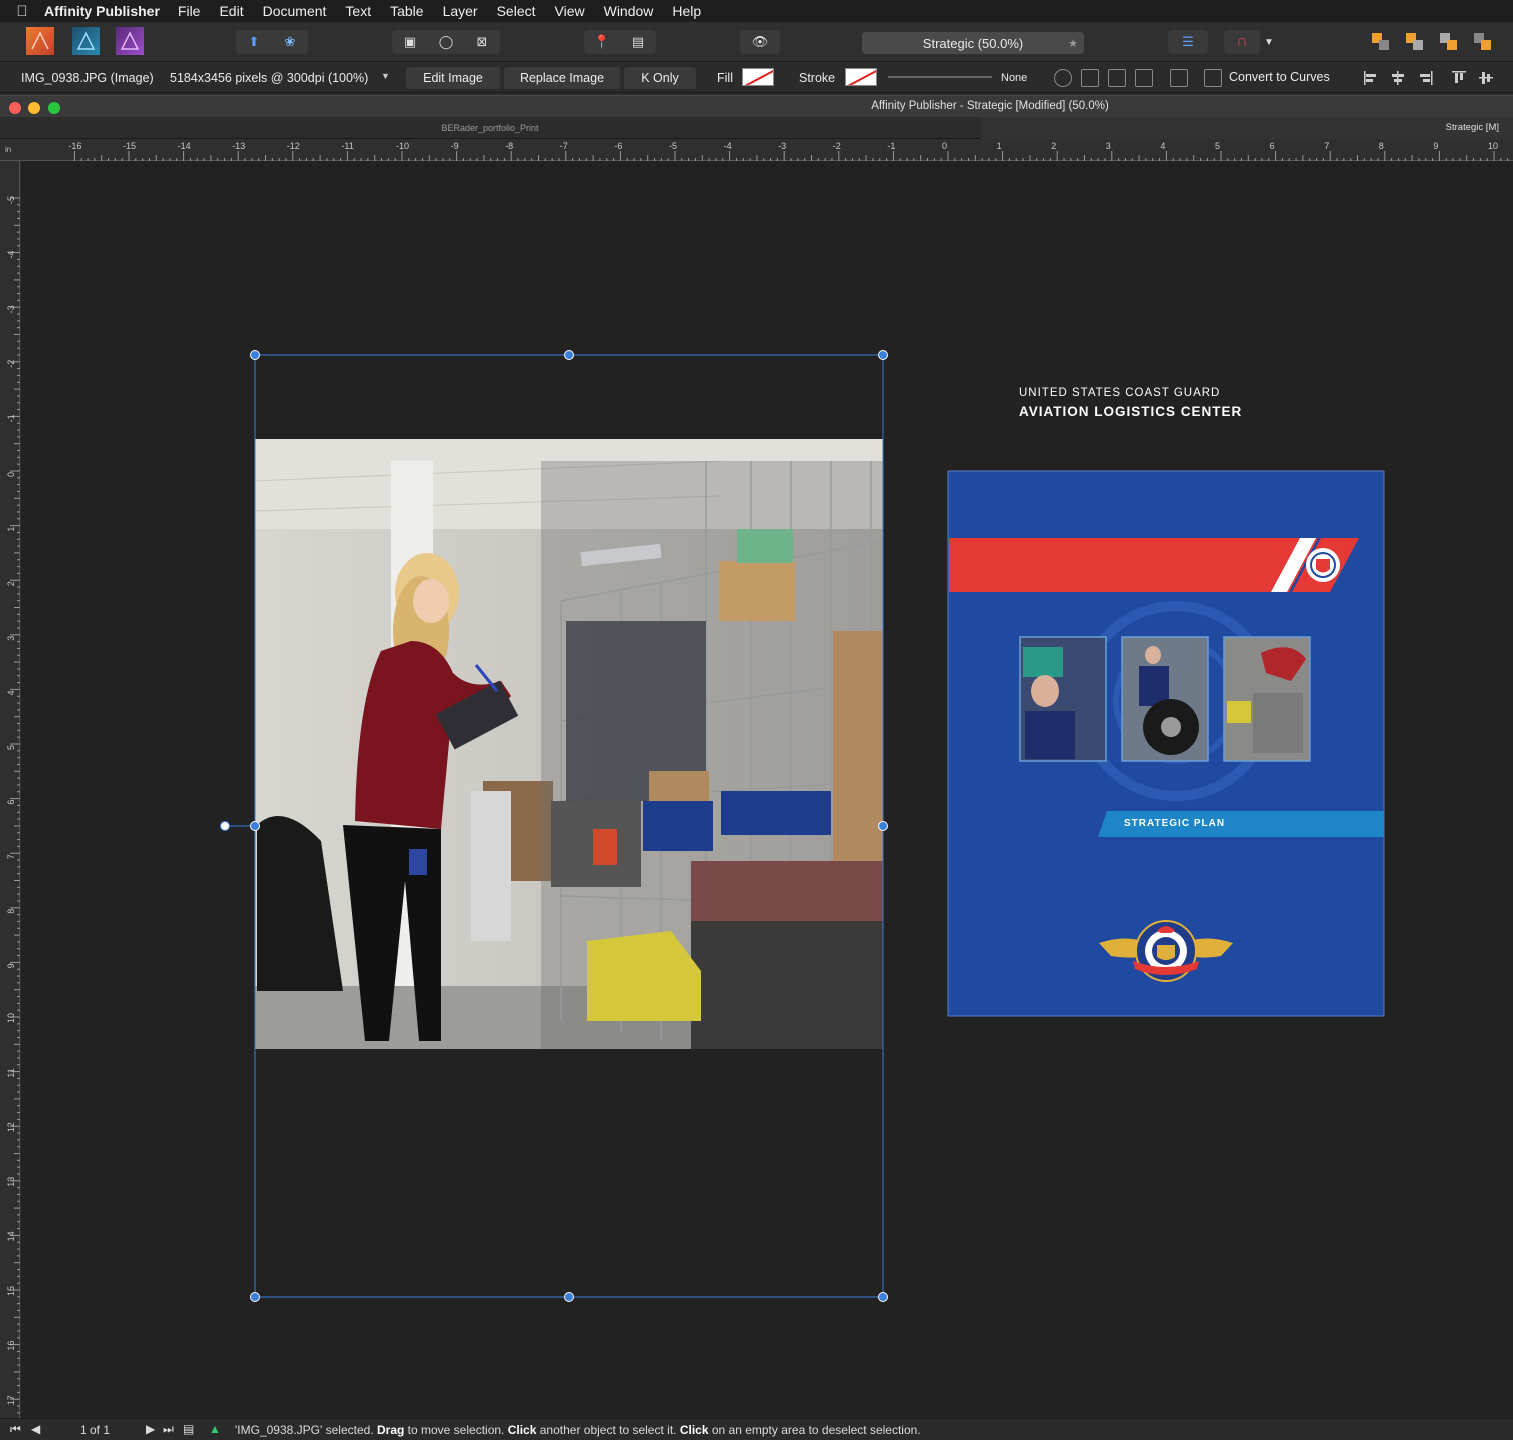  Describe the element at coordinates (150, 1429) in the screenshot. I see `next-page-icon: ▶` at that location.